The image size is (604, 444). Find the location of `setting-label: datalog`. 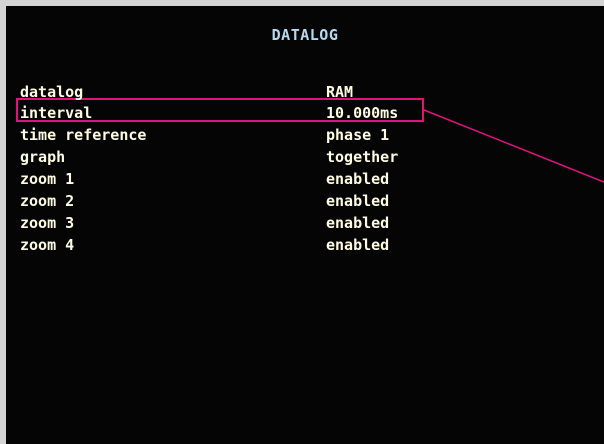

setting-label: datalog is located at coordinates (52, 92).